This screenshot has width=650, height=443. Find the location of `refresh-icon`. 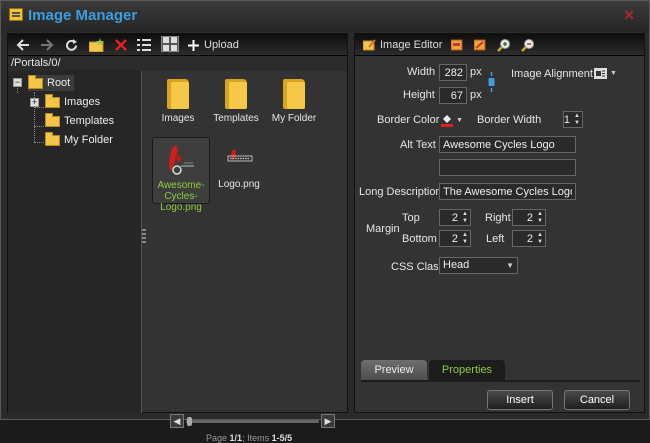

refresh-icon is located at coordinates (71, 45).